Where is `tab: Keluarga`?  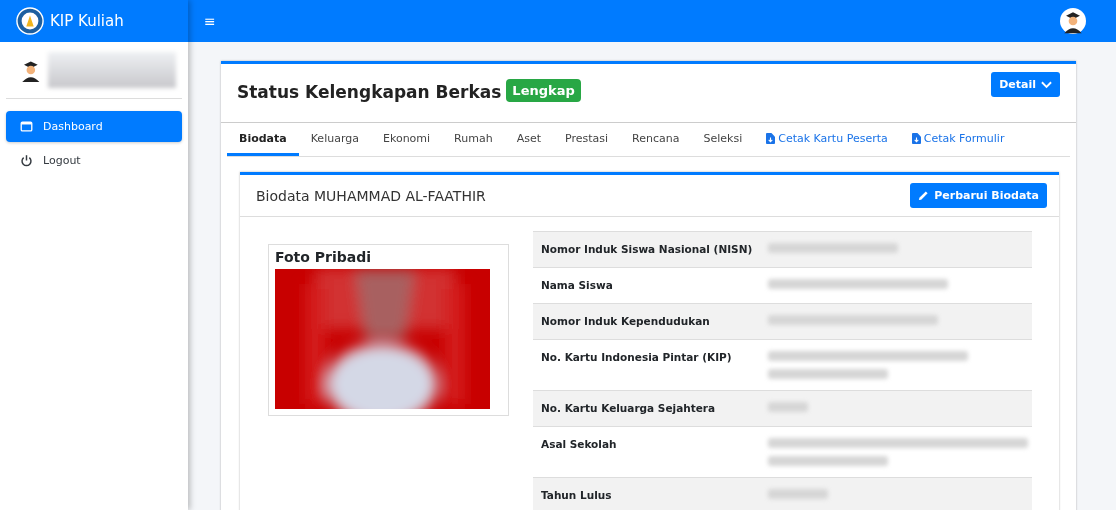 tab: Keluarga is located at coordinates (334, 139).